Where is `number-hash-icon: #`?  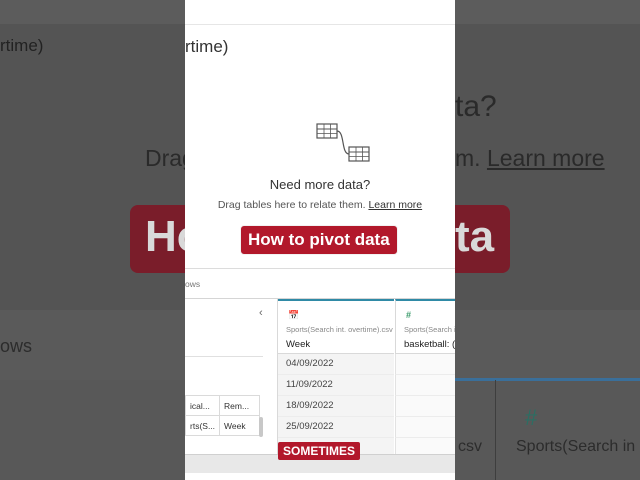
number-hash-icon: # is located at coordinates (408, 315).